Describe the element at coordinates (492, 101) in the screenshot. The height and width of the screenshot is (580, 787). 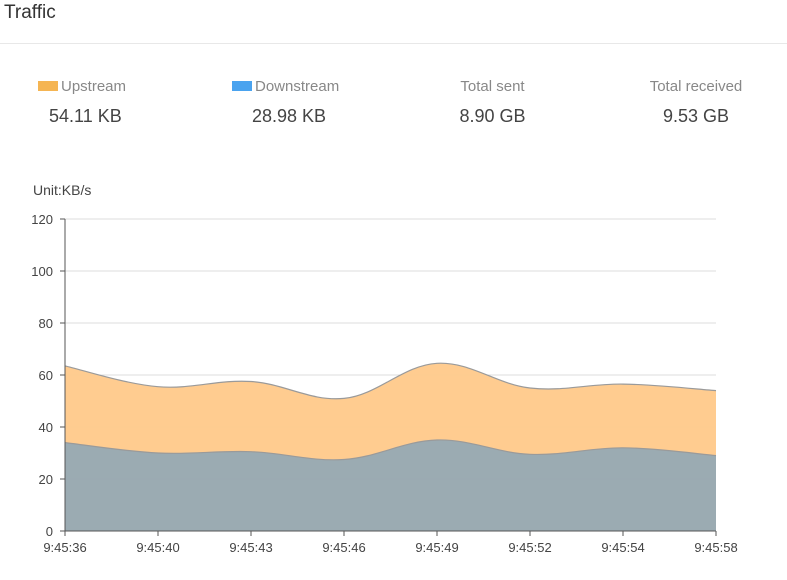
I see `total-sent-stat: Total sent 8.90 GB` at that location.